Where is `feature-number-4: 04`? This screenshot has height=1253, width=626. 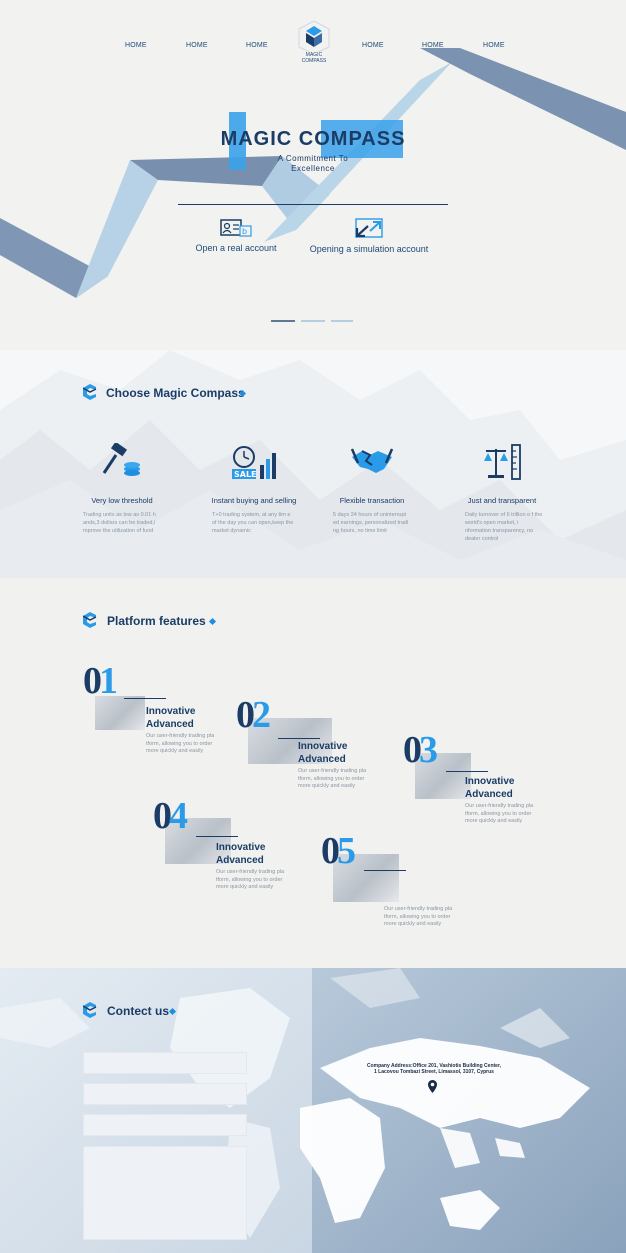 feature-number-4: 04 is located at coordinates (170, 816).